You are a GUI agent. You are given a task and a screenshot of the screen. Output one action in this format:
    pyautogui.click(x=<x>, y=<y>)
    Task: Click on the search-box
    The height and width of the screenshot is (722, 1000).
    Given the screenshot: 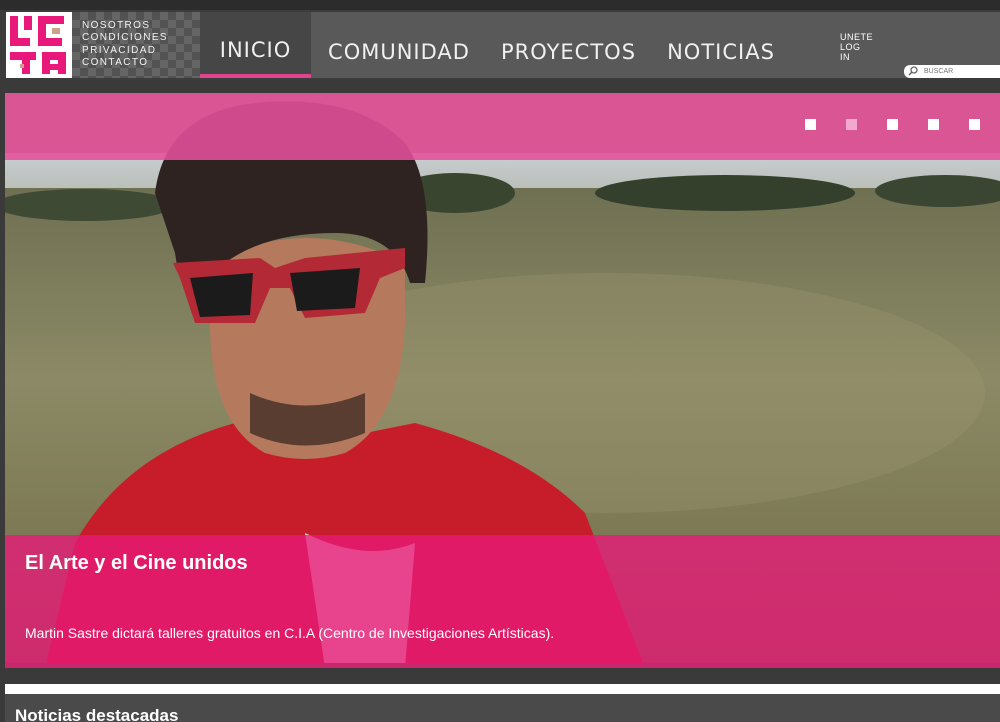 What is the action you would take?
    pyautogui.click(x=952, y=71)
    